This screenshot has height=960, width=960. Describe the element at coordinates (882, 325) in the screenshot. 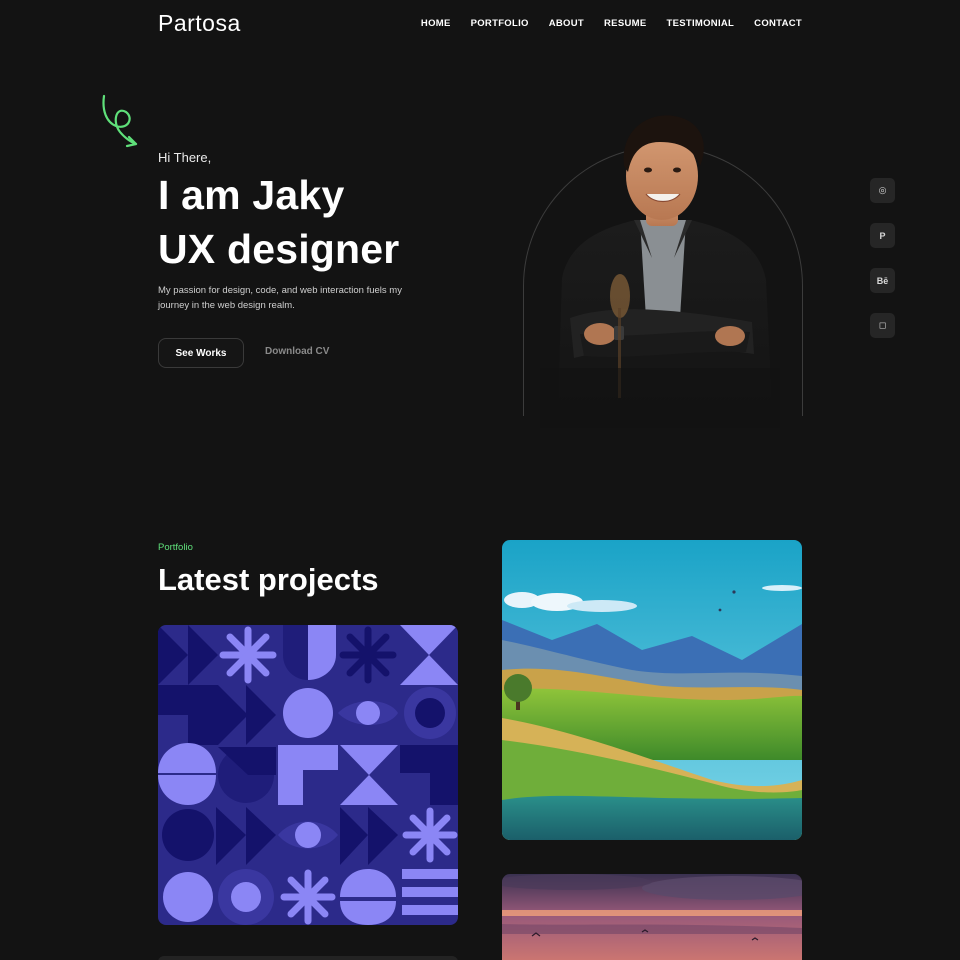

I see `instagram-icon: ◻` at that location.